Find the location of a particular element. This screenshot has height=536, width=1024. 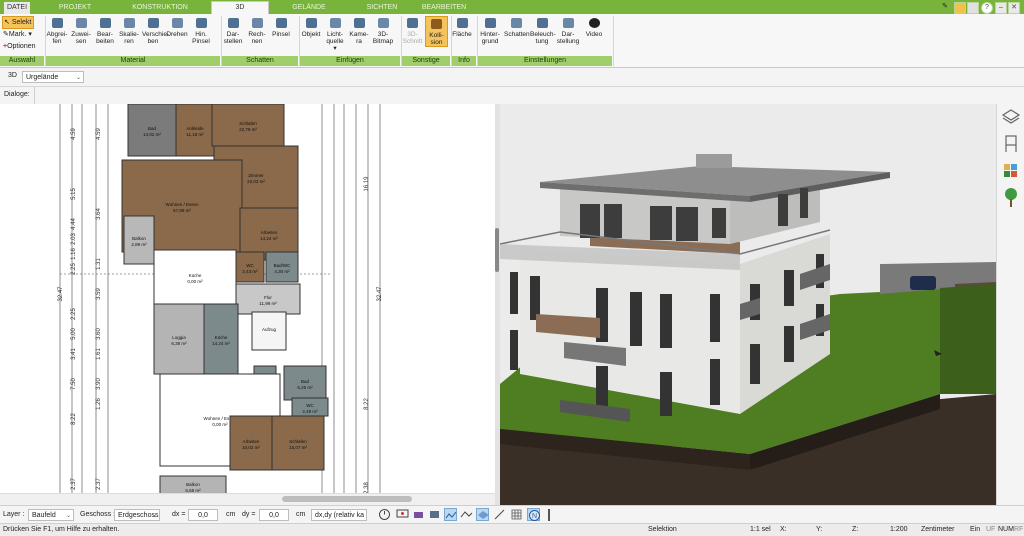

display-icon is located at coordinates (568, 23).